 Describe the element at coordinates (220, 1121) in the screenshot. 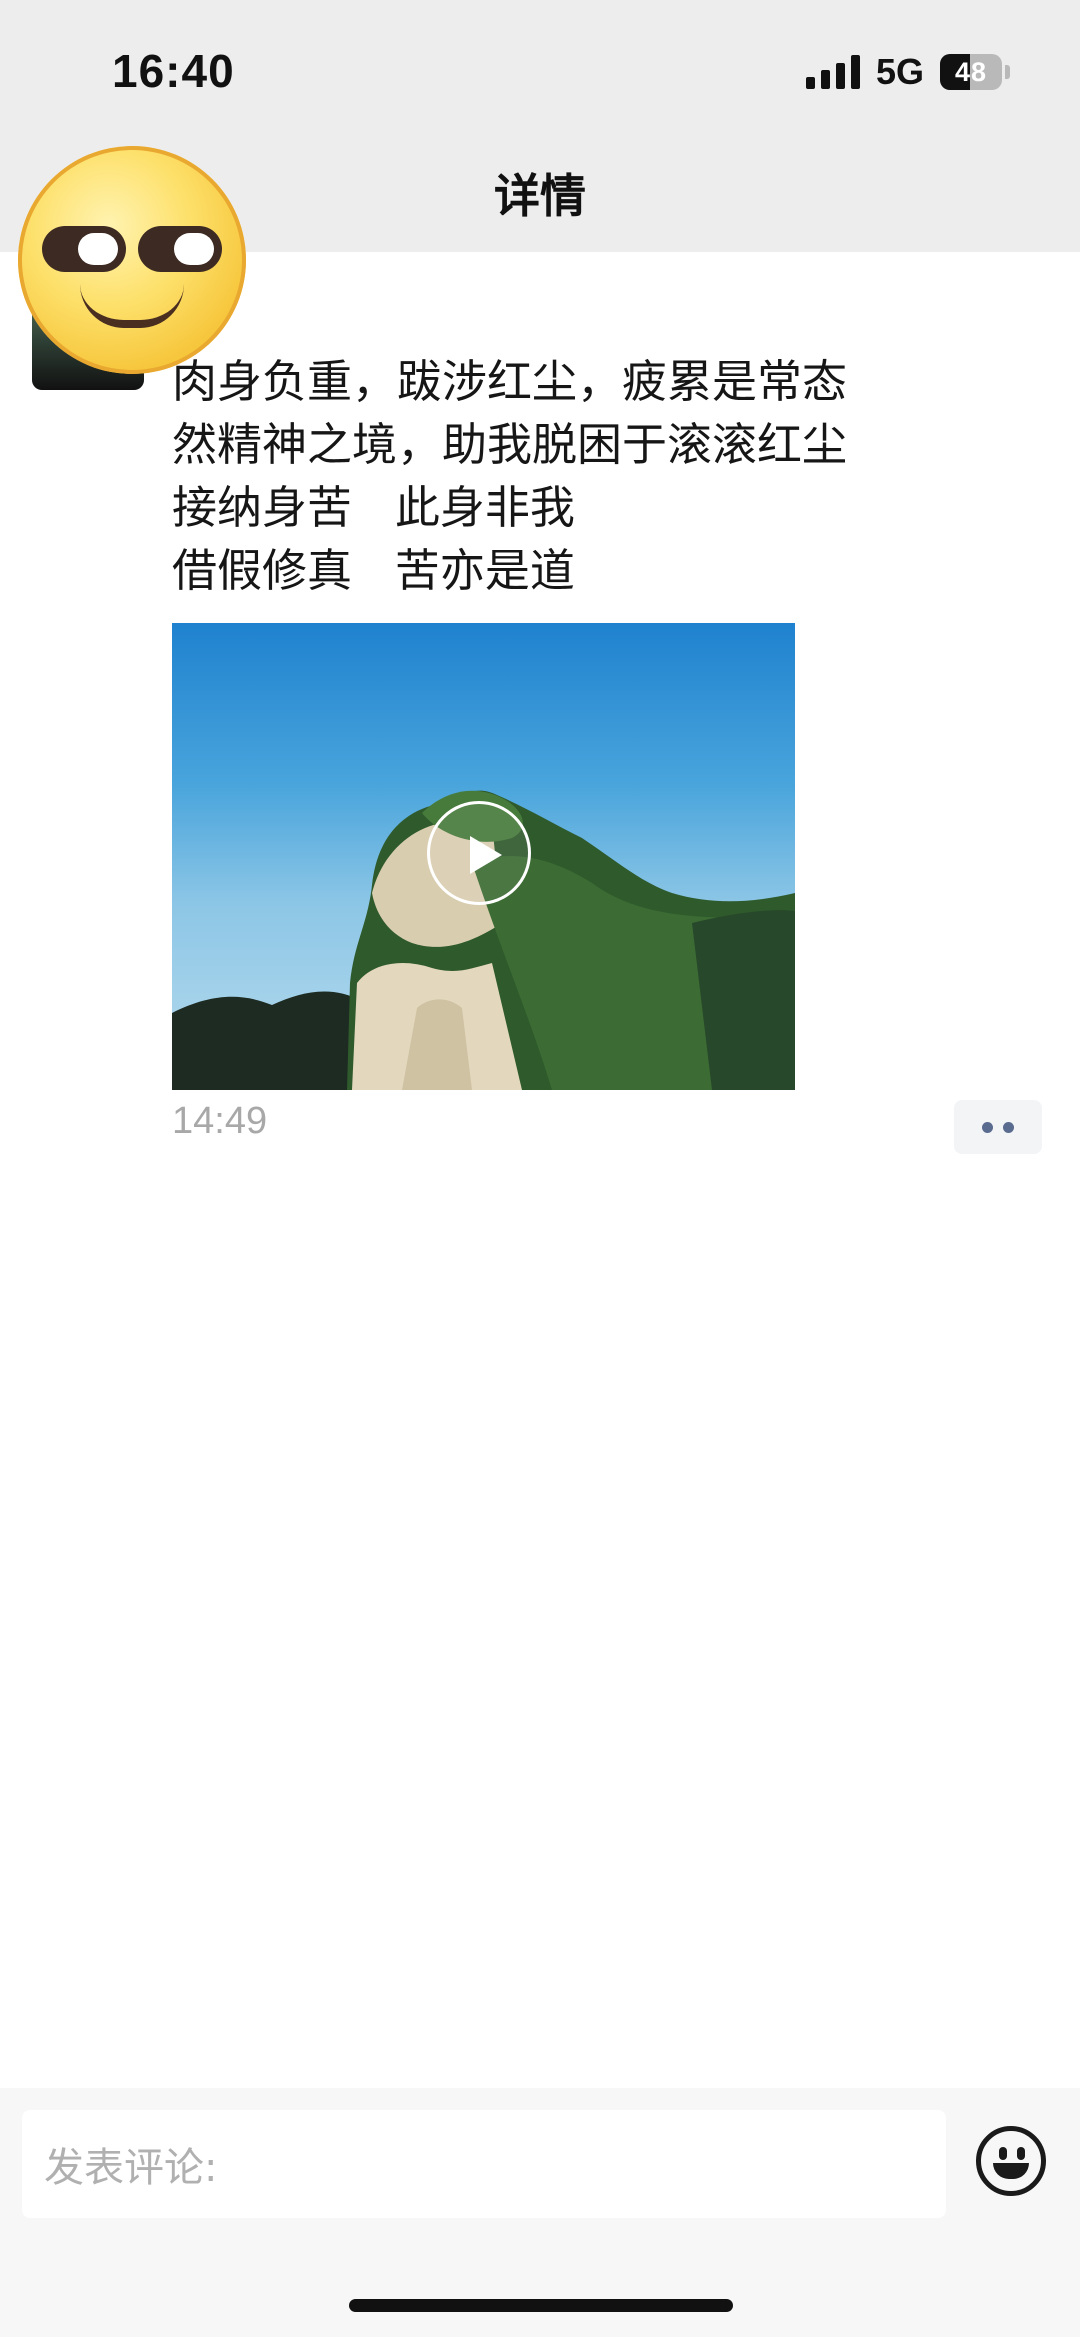

I see `post-timestamp: 14:49` at that location.